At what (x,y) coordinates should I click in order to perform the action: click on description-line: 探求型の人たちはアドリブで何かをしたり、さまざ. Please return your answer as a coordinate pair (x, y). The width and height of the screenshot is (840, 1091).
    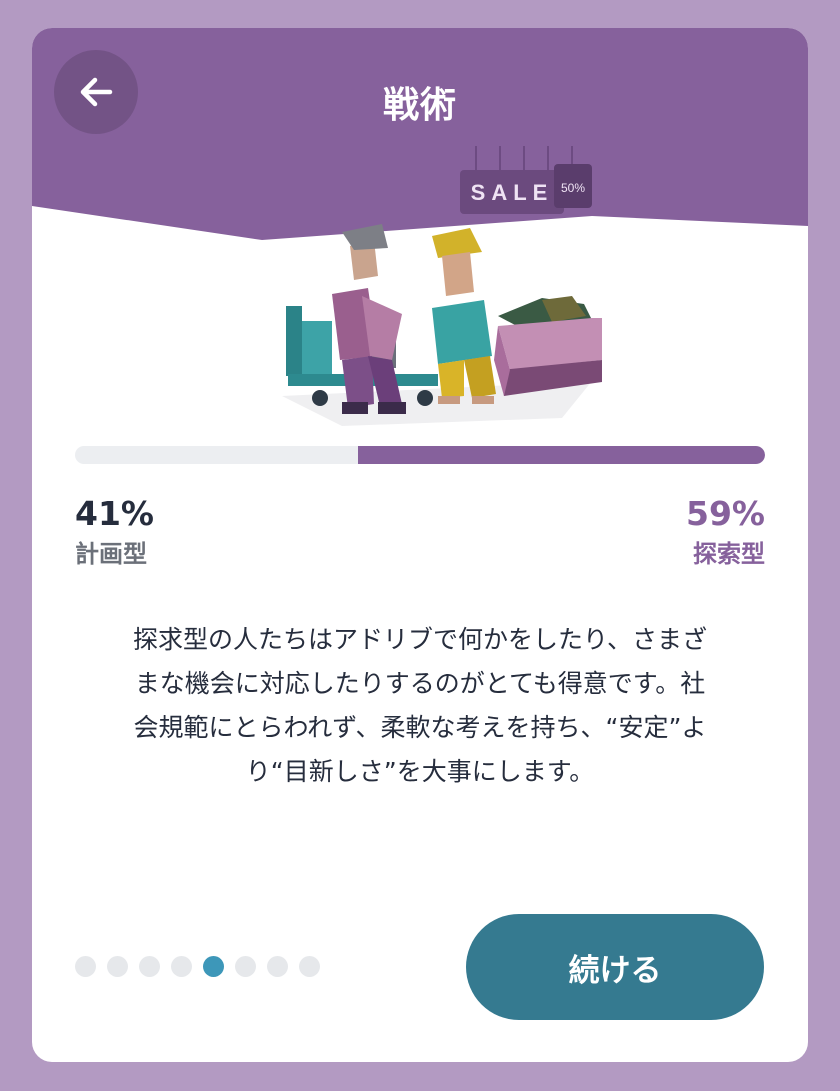
    Looking at the image, I should click on (419, 639).